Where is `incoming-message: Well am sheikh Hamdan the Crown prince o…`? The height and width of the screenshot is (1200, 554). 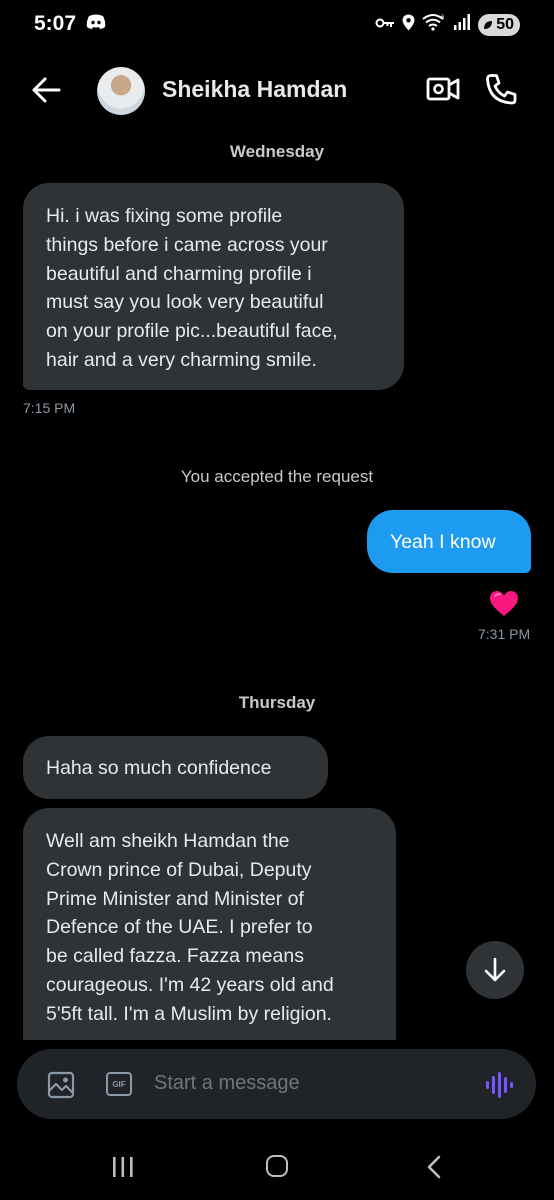 incoming-message: Well am sheikh Hamdan the Crown prince o… is located at coordinates (209, 924).